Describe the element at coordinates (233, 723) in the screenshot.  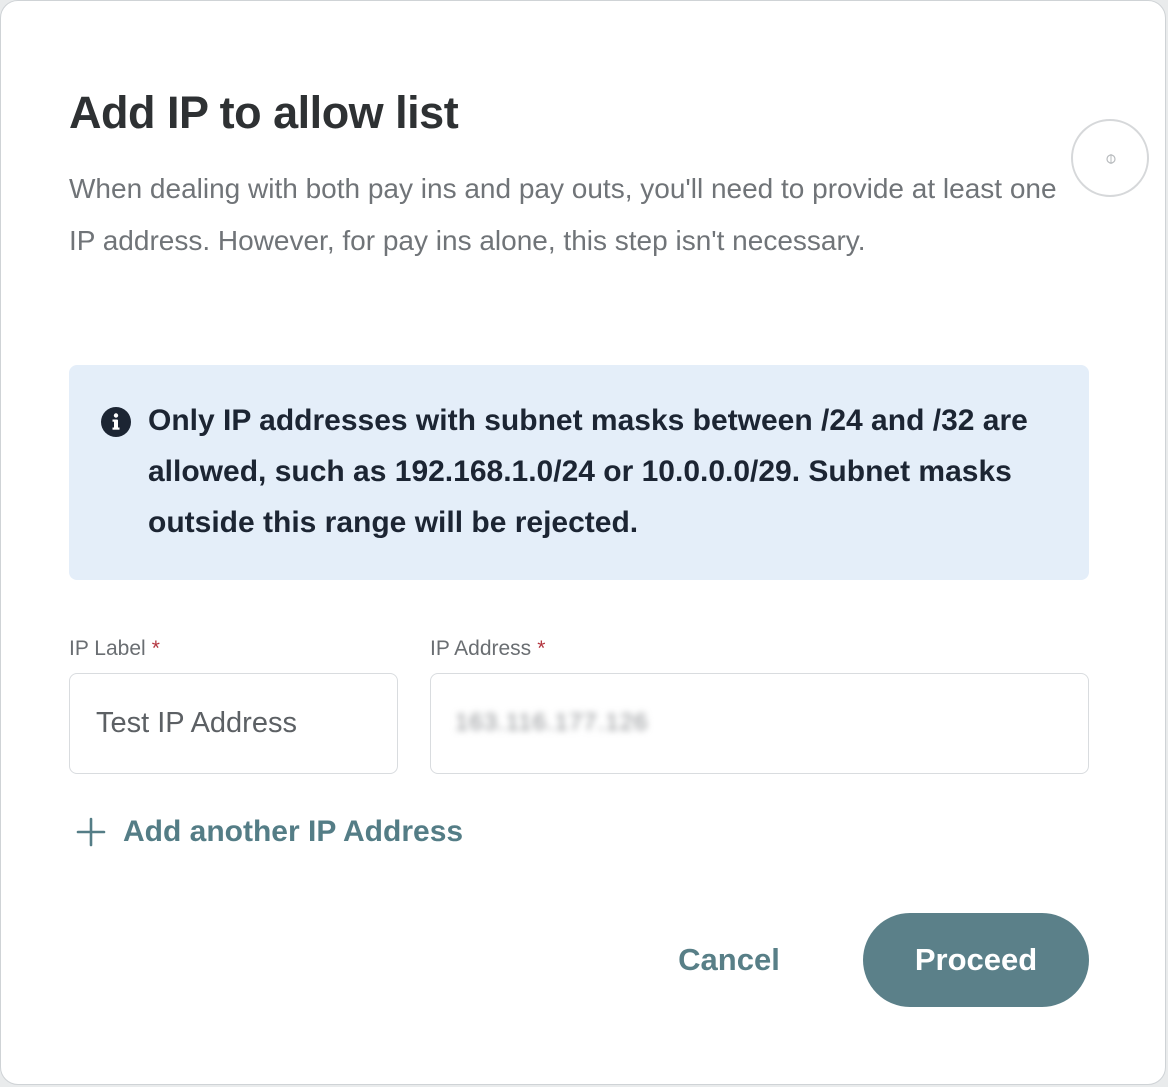
I see `ip-label-input` at that location.